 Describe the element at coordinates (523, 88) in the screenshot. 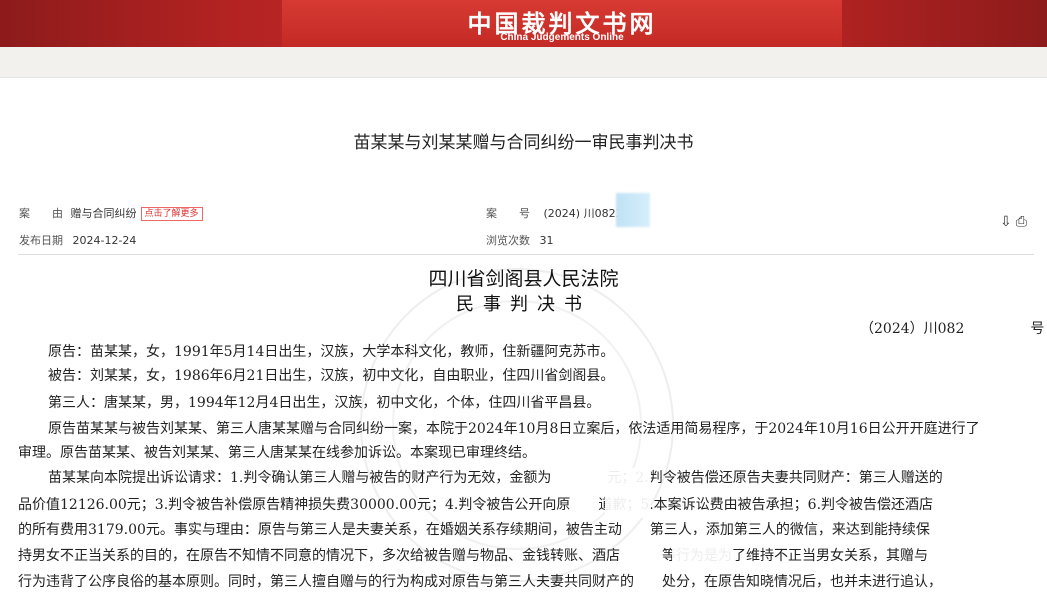

I see `spacer` at that location.